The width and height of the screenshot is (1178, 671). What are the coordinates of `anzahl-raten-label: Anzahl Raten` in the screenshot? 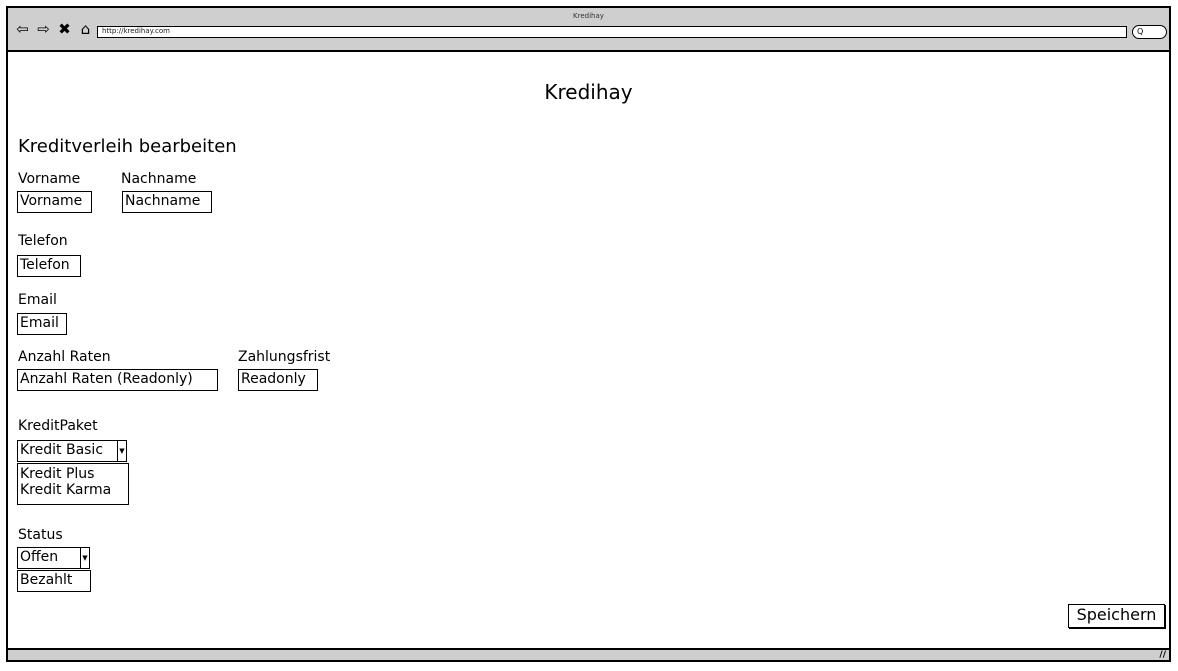 It's located at (64, 357).